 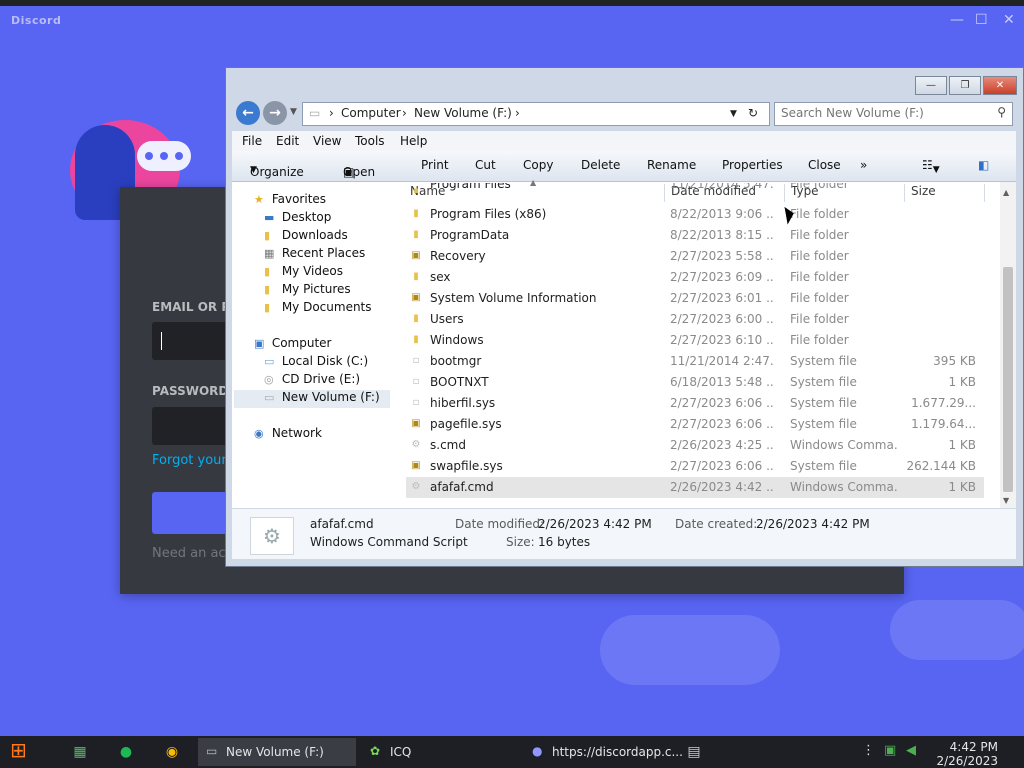 I want to click on close-button: ✕, so click(x=1000, y=85).